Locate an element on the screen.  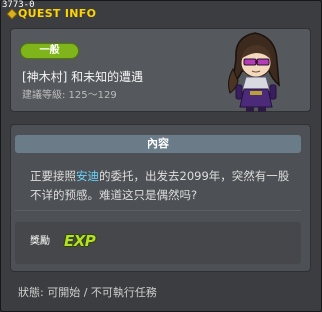
content-divider is located at coordinates (158, 210).